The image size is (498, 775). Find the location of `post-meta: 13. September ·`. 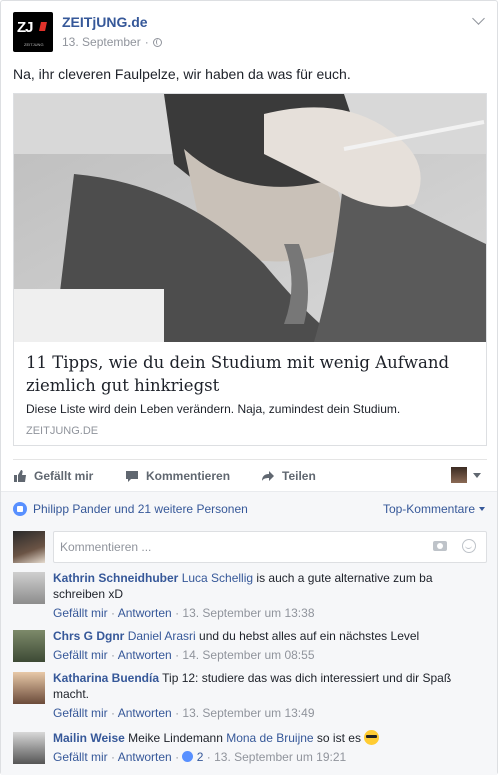

post-meta: 13. September · is located at coordinates (112, 42).